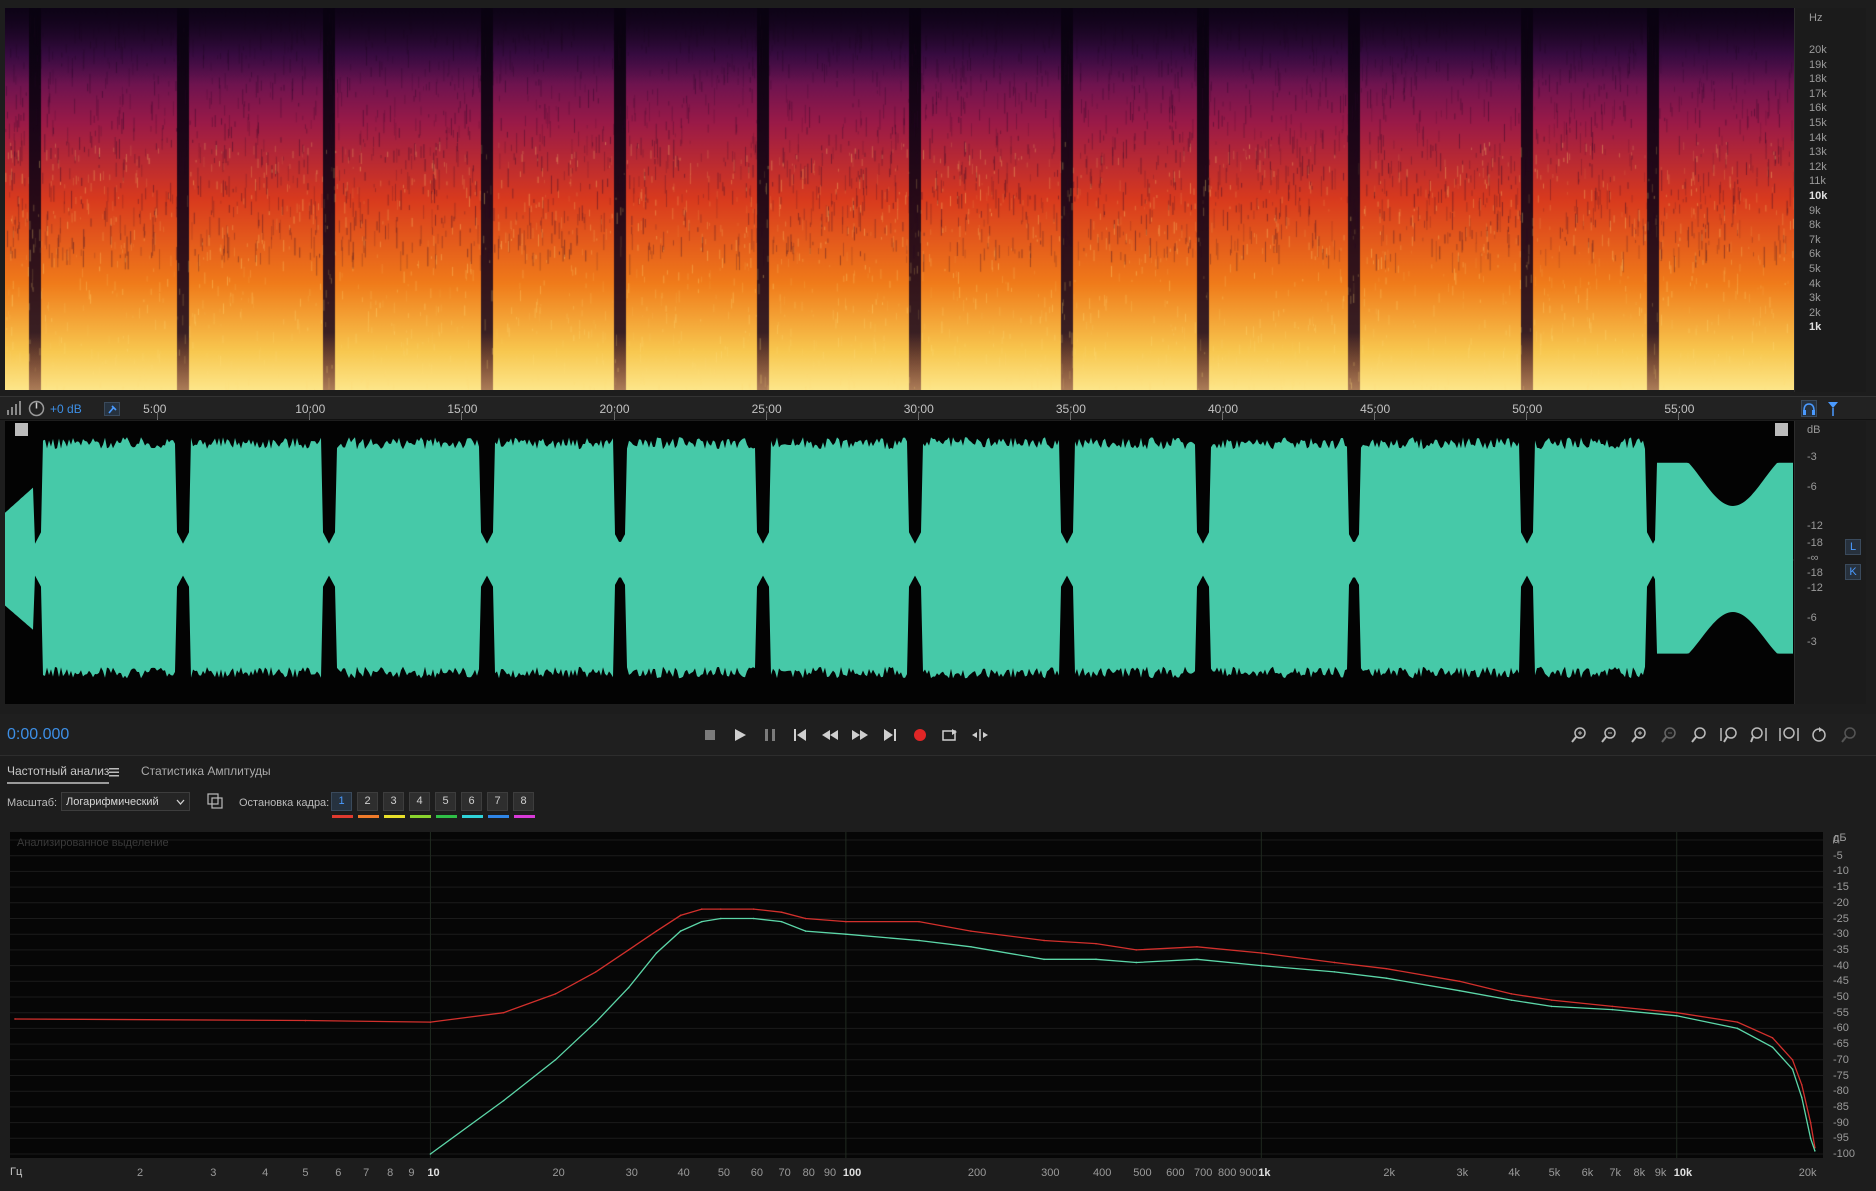  I want to click on meter-icon, so click(14, 408).